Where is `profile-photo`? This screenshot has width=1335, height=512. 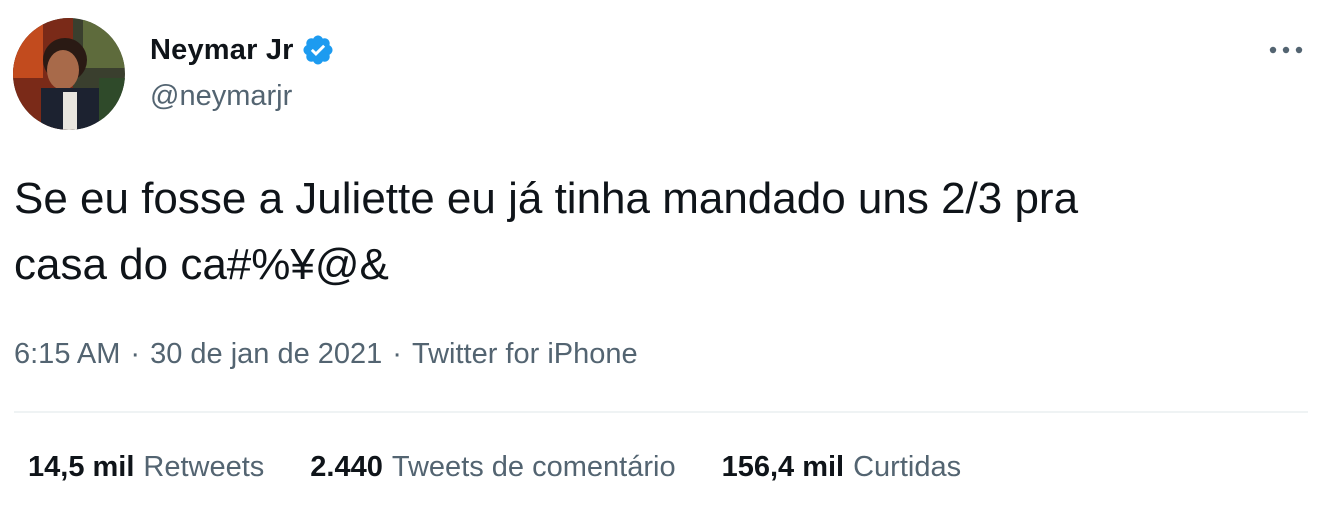
profile-photo is located at coordinates (69, 74).